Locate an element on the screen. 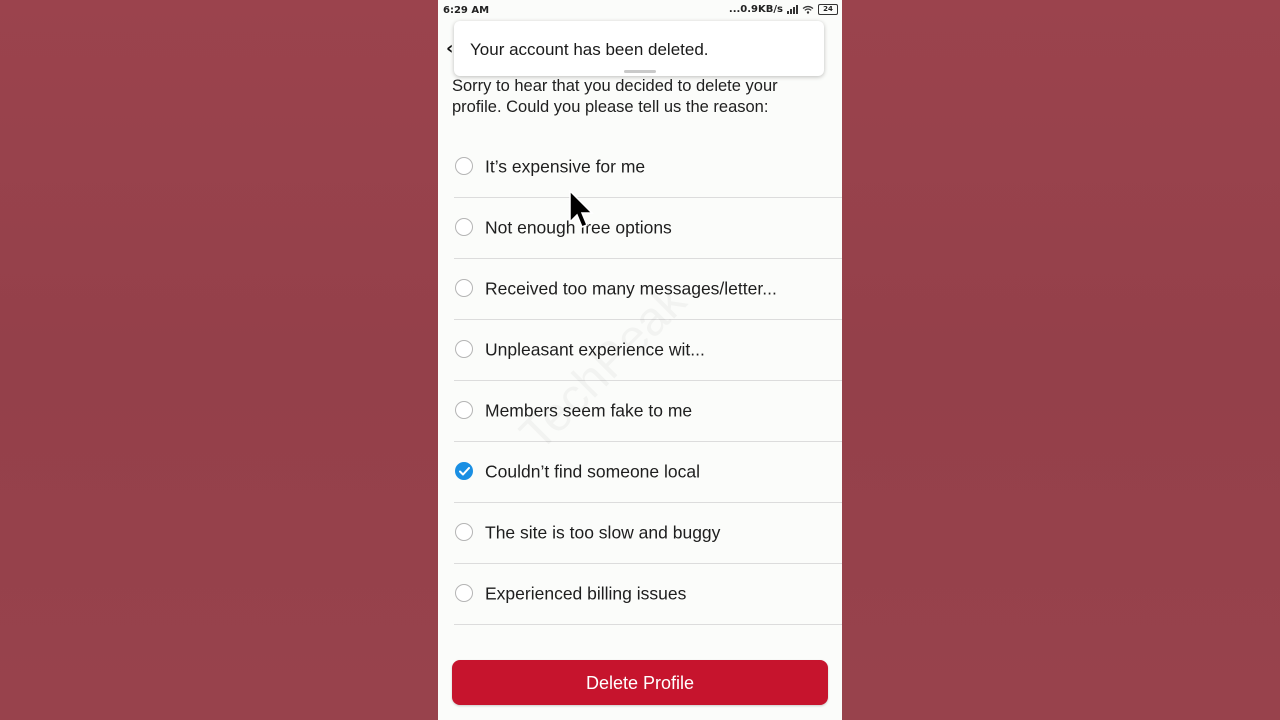  reason-option: Couldn’t find someone local is located at coordinates (648, 472).